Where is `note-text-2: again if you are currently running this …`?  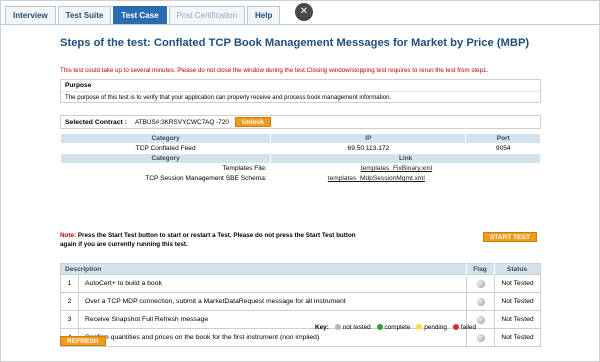
note-text-2: again if you are currently running this … is located at coordinates (124, 244).